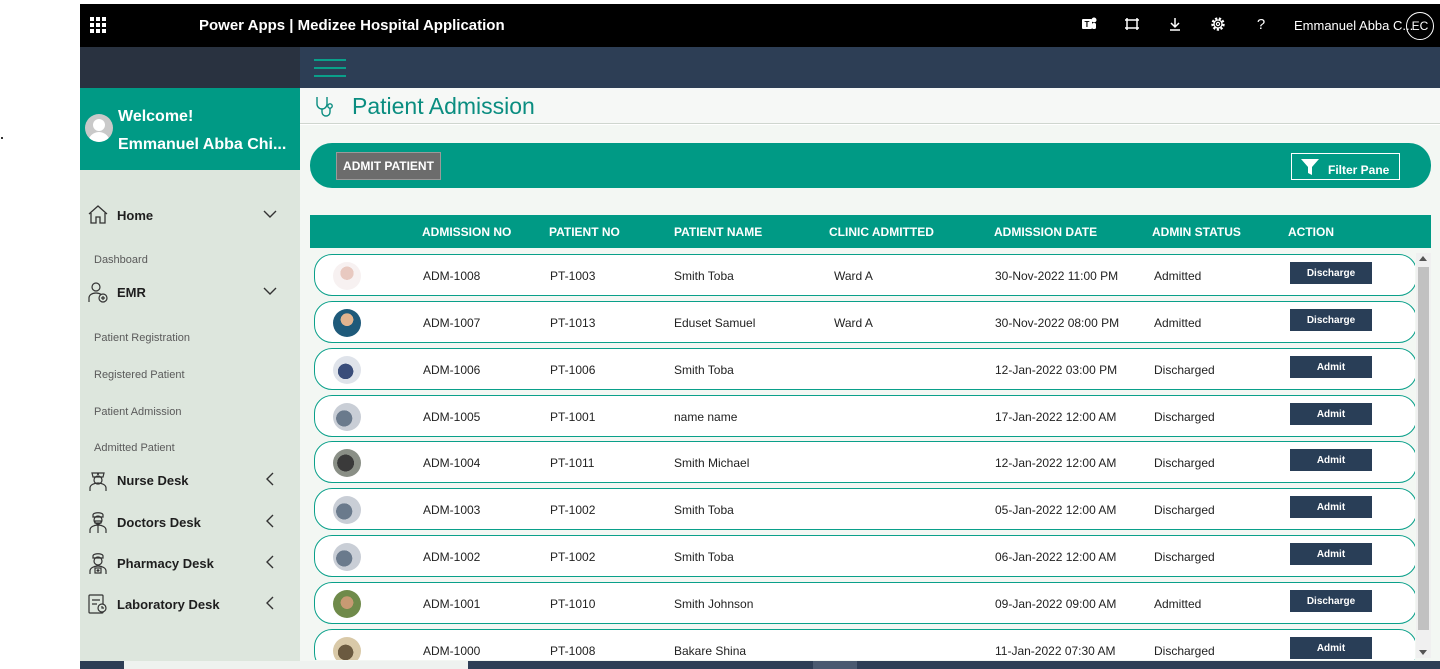 This screenshot has width=1440, height=669. What do you see at coordinates (121, 260) in the screenshot?
I see `sidebar-item-dashboard: Dashboard` at bounding box center [121, 260].